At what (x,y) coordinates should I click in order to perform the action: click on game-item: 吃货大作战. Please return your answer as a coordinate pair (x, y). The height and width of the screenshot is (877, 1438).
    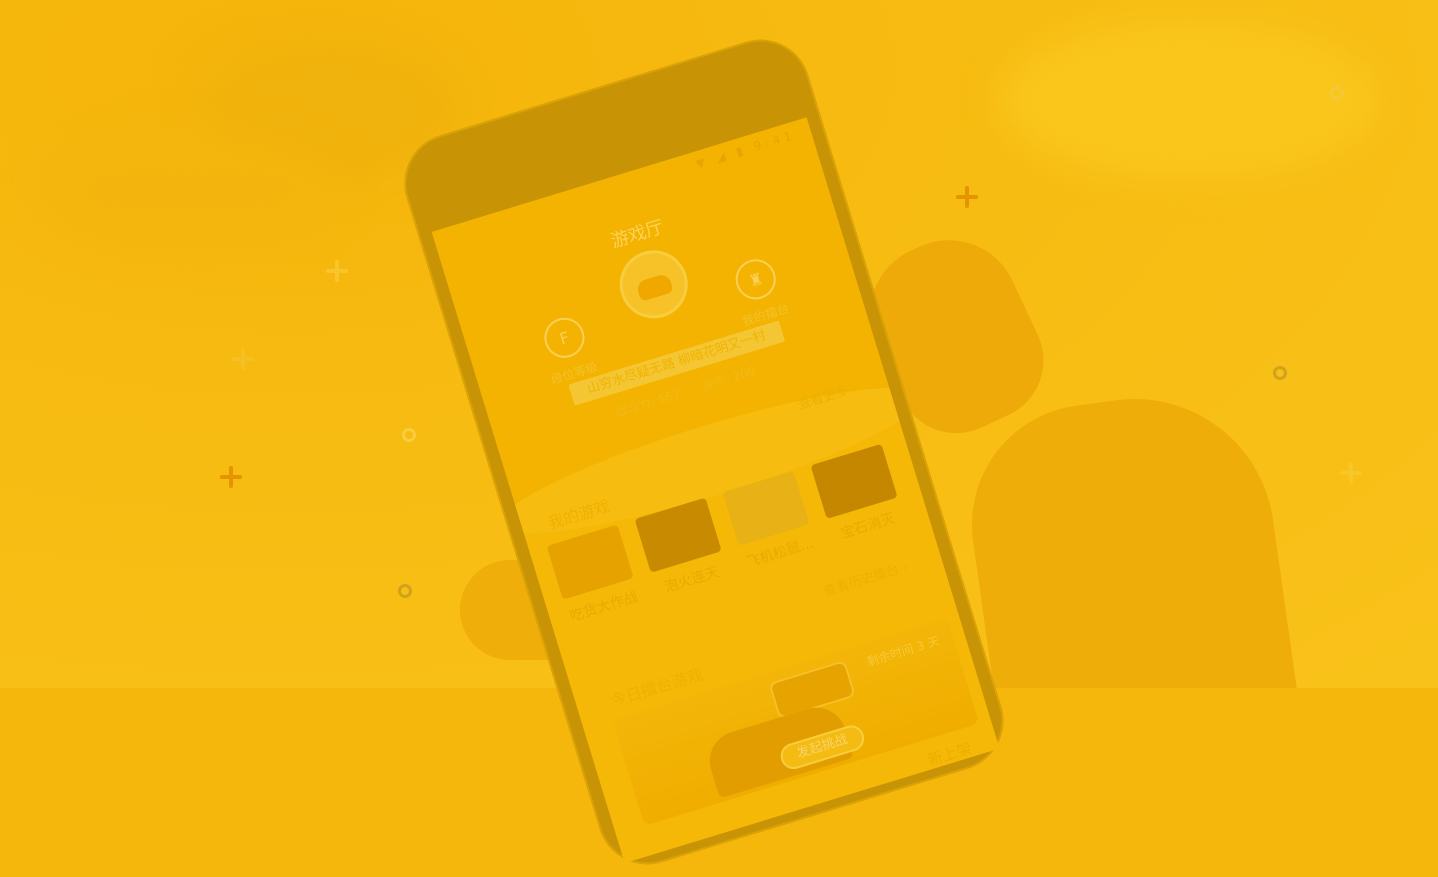
    Looking at the image, I should click on (594, 575).